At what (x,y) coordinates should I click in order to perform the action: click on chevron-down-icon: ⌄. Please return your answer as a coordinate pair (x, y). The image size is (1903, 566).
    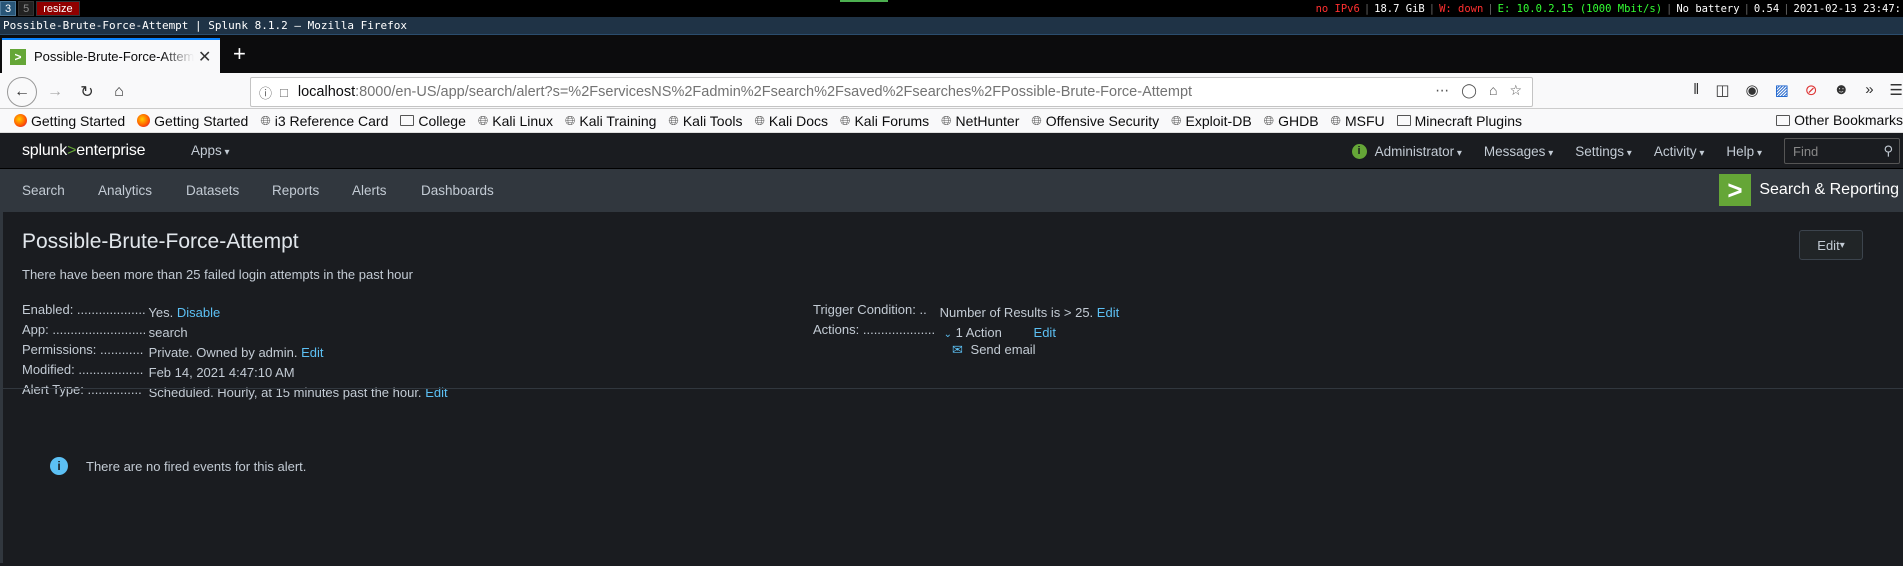
    Looking at the image, I should click on (948, 334).